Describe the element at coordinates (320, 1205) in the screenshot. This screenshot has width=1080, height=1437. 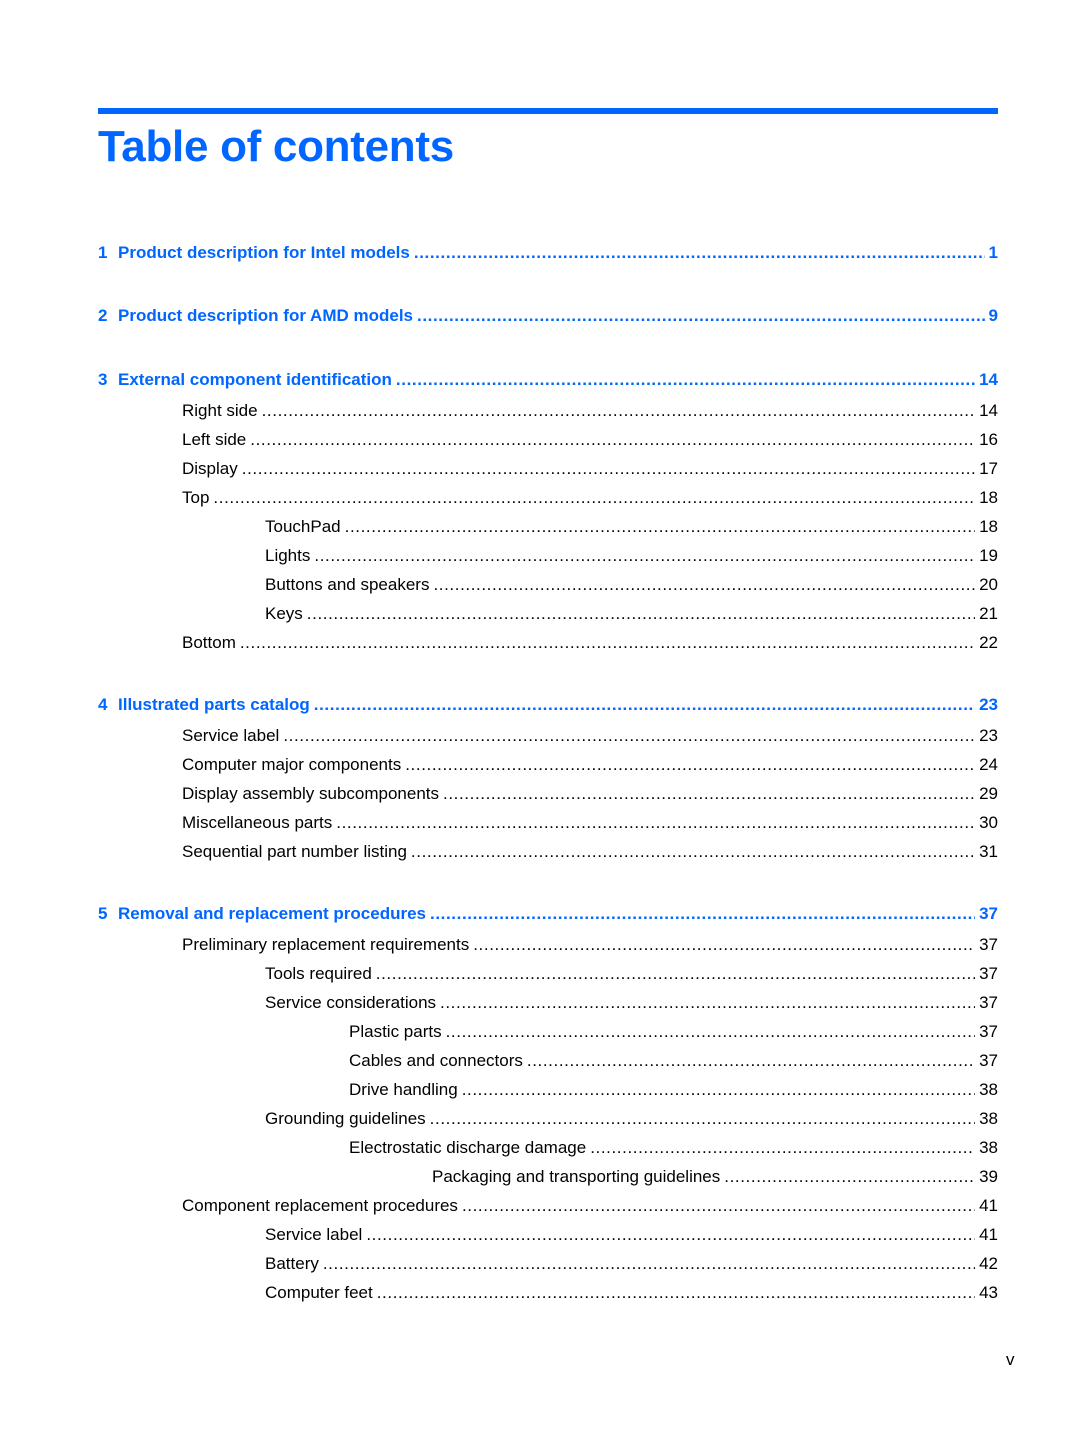
I see `toc-entry-label: Component replacement procedures` at that location.